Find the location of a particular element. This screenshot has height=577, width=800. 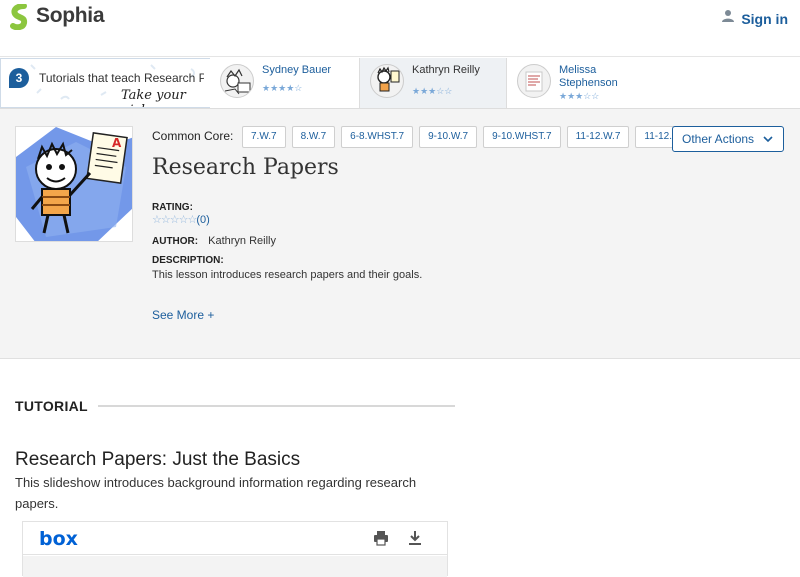

box-document-viewer: box is located at coordinates (235, 549).